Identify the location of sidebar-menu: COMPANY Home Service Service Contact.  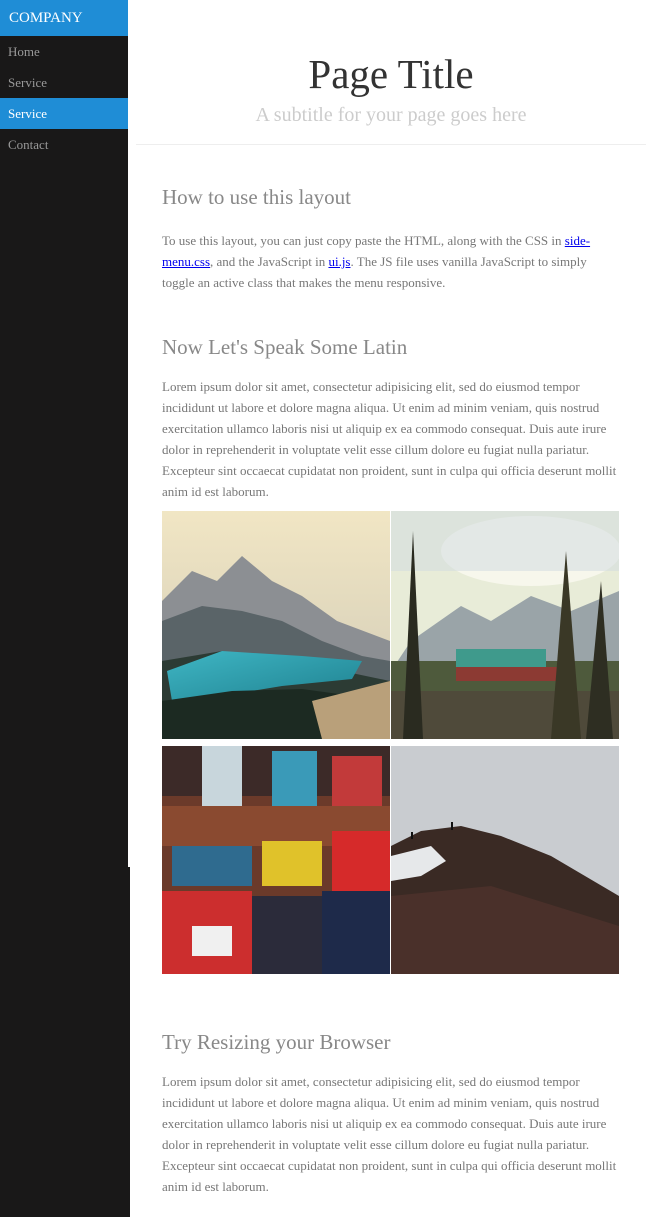
(64, 80).